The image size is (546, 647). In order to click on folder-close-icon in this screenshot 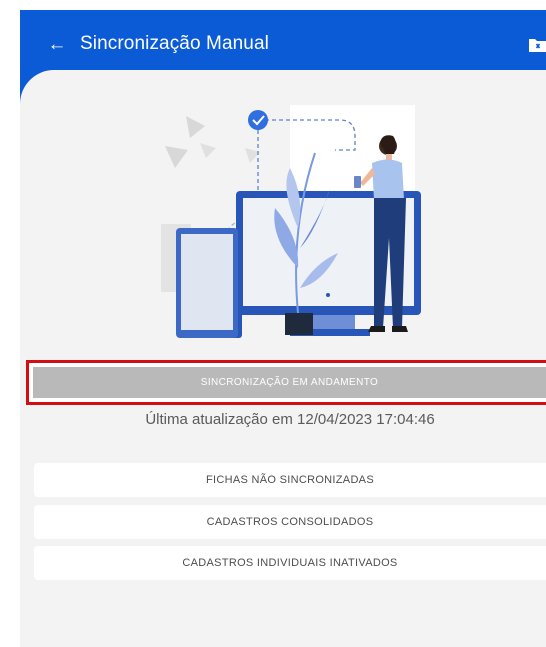, I will do `click(536, 44)`.